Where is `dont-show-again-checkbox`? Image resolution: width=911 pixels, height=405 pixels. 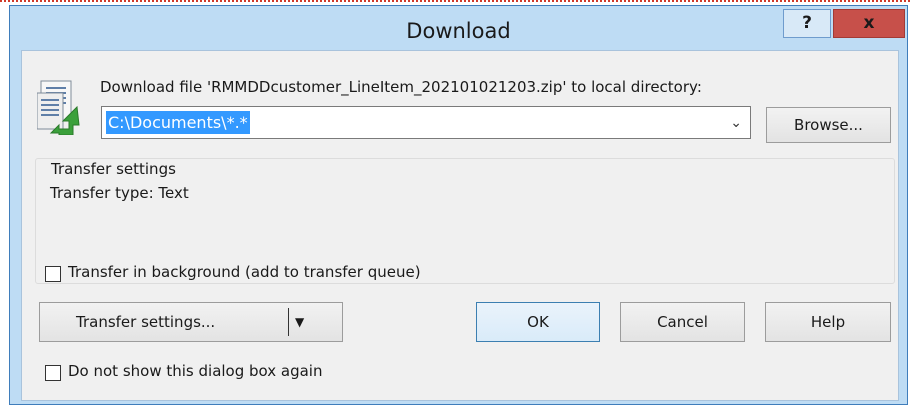 dont-show-again-checkbox is located at coordinates (53, 373).